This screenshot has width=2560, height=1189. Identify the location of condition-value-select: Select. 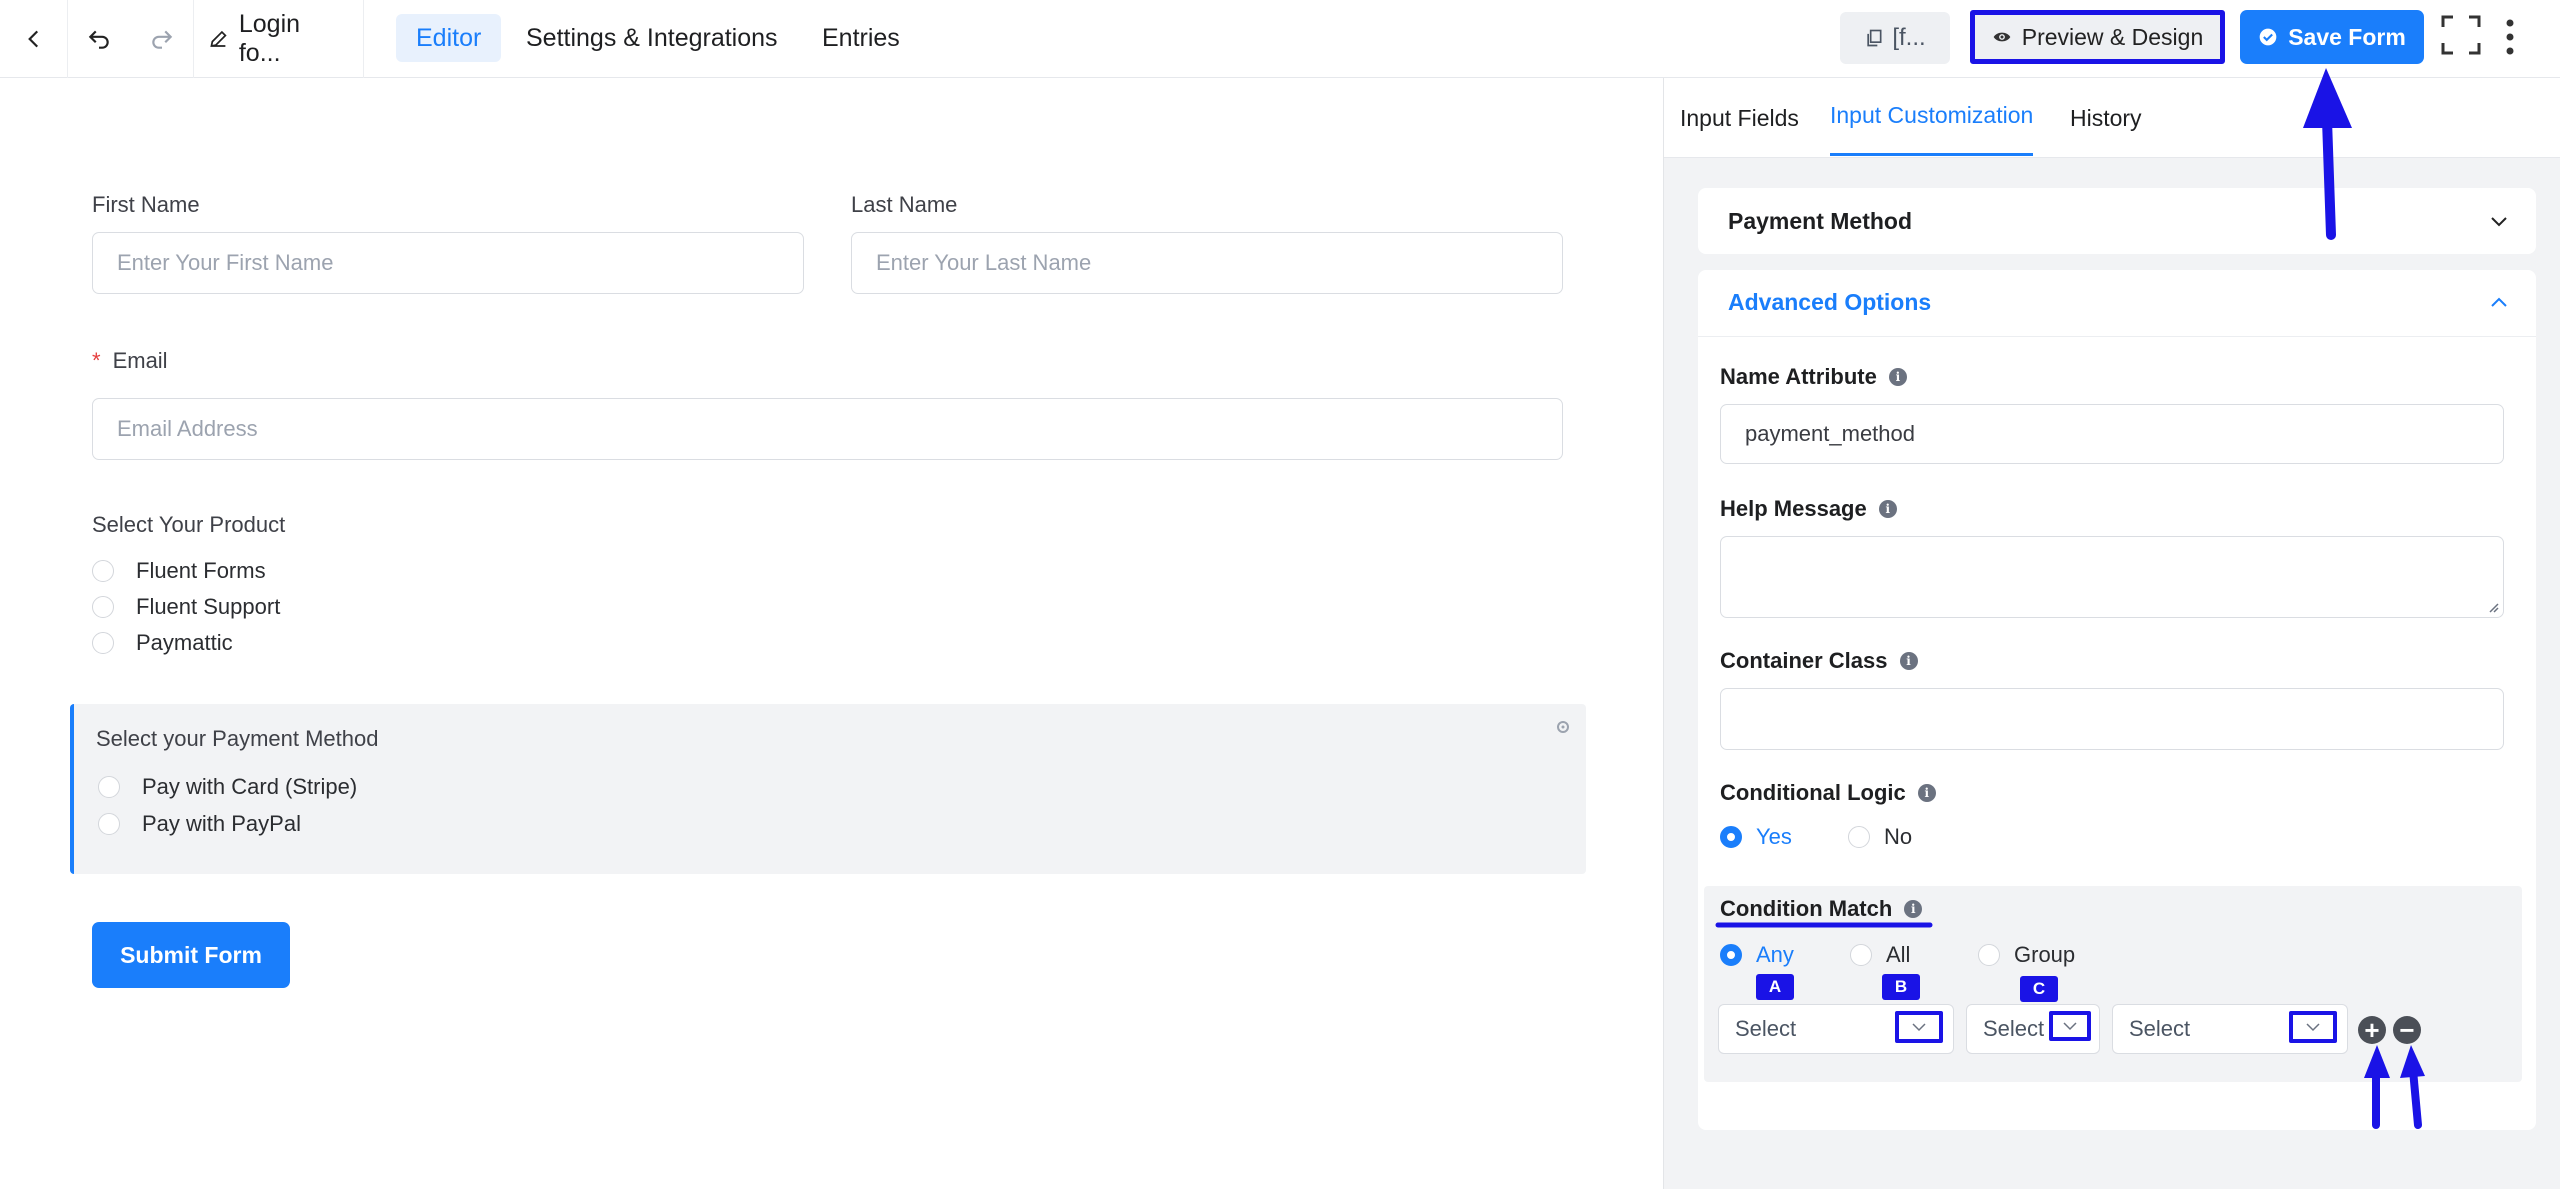
(2230, 1029).